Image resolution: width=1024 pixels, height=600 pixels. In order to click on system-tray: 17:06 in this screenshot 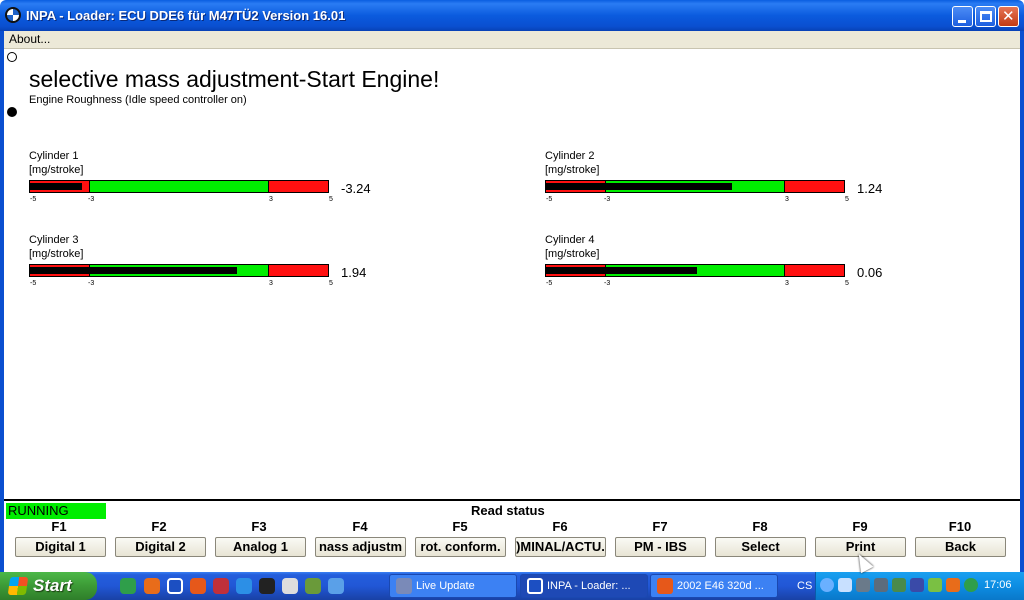, I will do `click(919, 586)`.